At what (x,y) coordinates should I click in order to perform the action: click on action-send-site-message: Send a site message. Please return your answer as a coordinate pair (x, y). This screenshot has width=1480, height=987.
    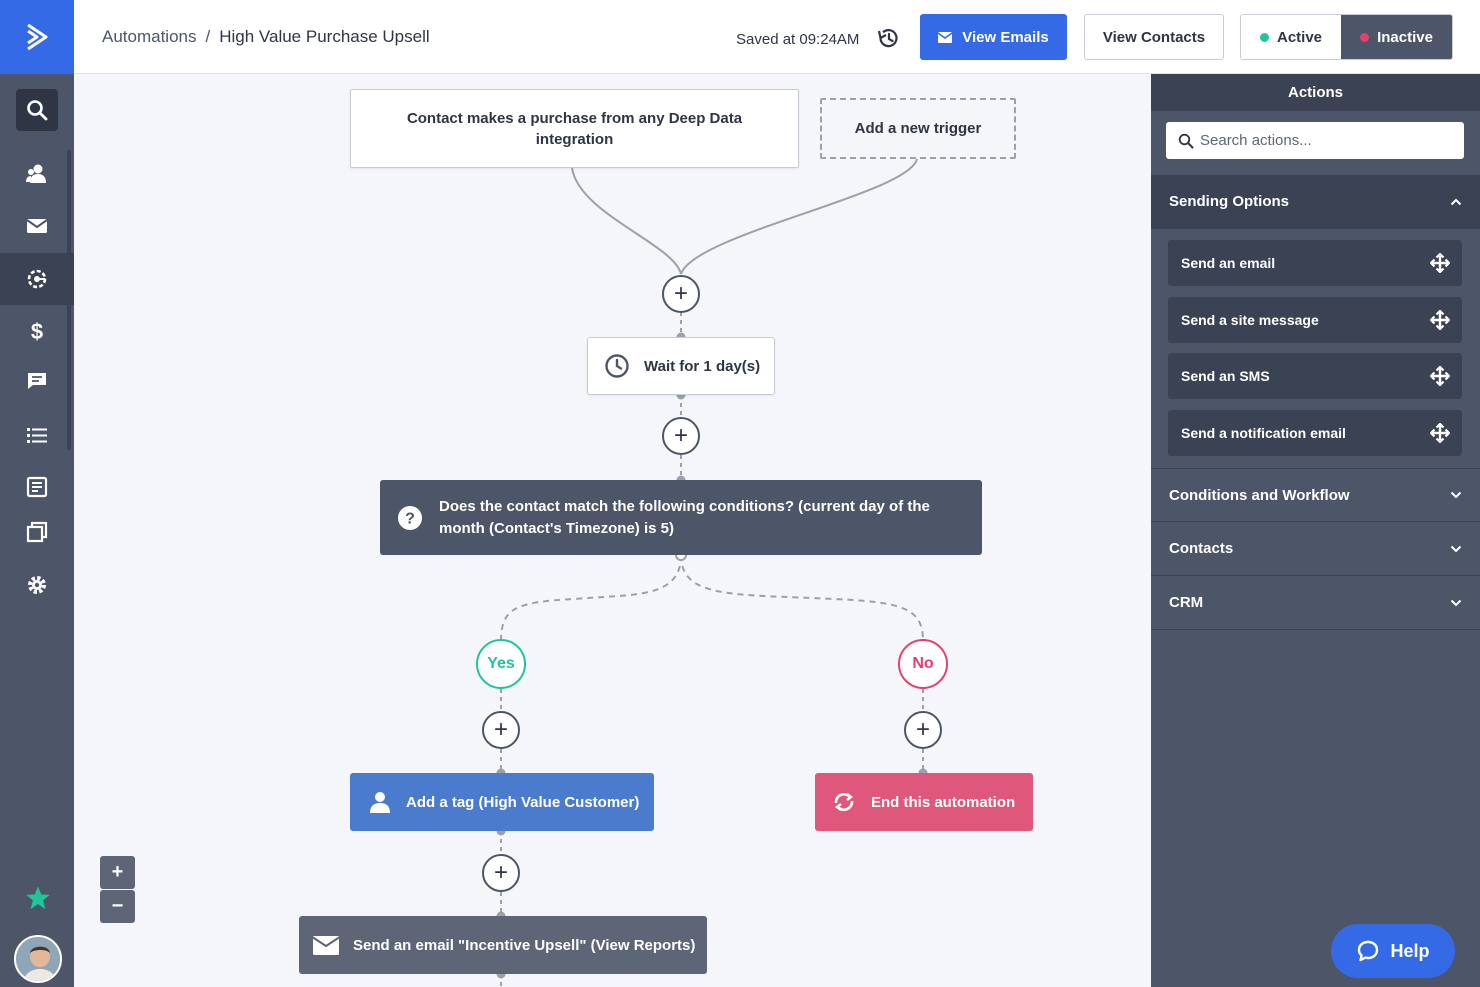
    Looking at the image, I should click on (1315, 320).